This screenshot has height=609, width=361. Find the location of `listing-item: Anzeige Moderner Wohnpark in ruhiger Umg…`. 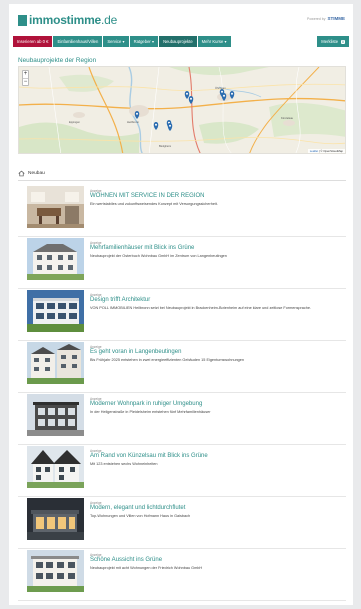

listing-item: Anzeige Moderner Wohnpark in ruhiger Umg… is located at coordinates (182, 419).